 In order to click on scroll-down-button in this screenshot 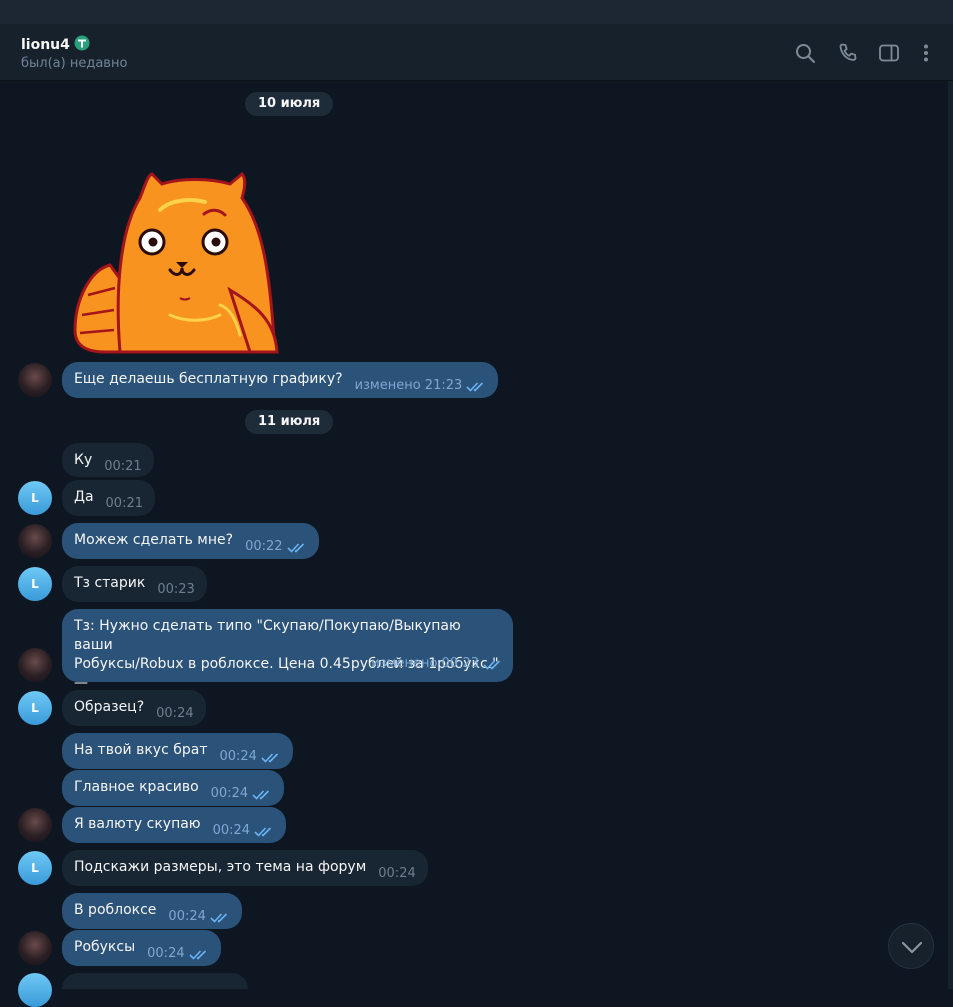, I will do `click(911, 946)`.